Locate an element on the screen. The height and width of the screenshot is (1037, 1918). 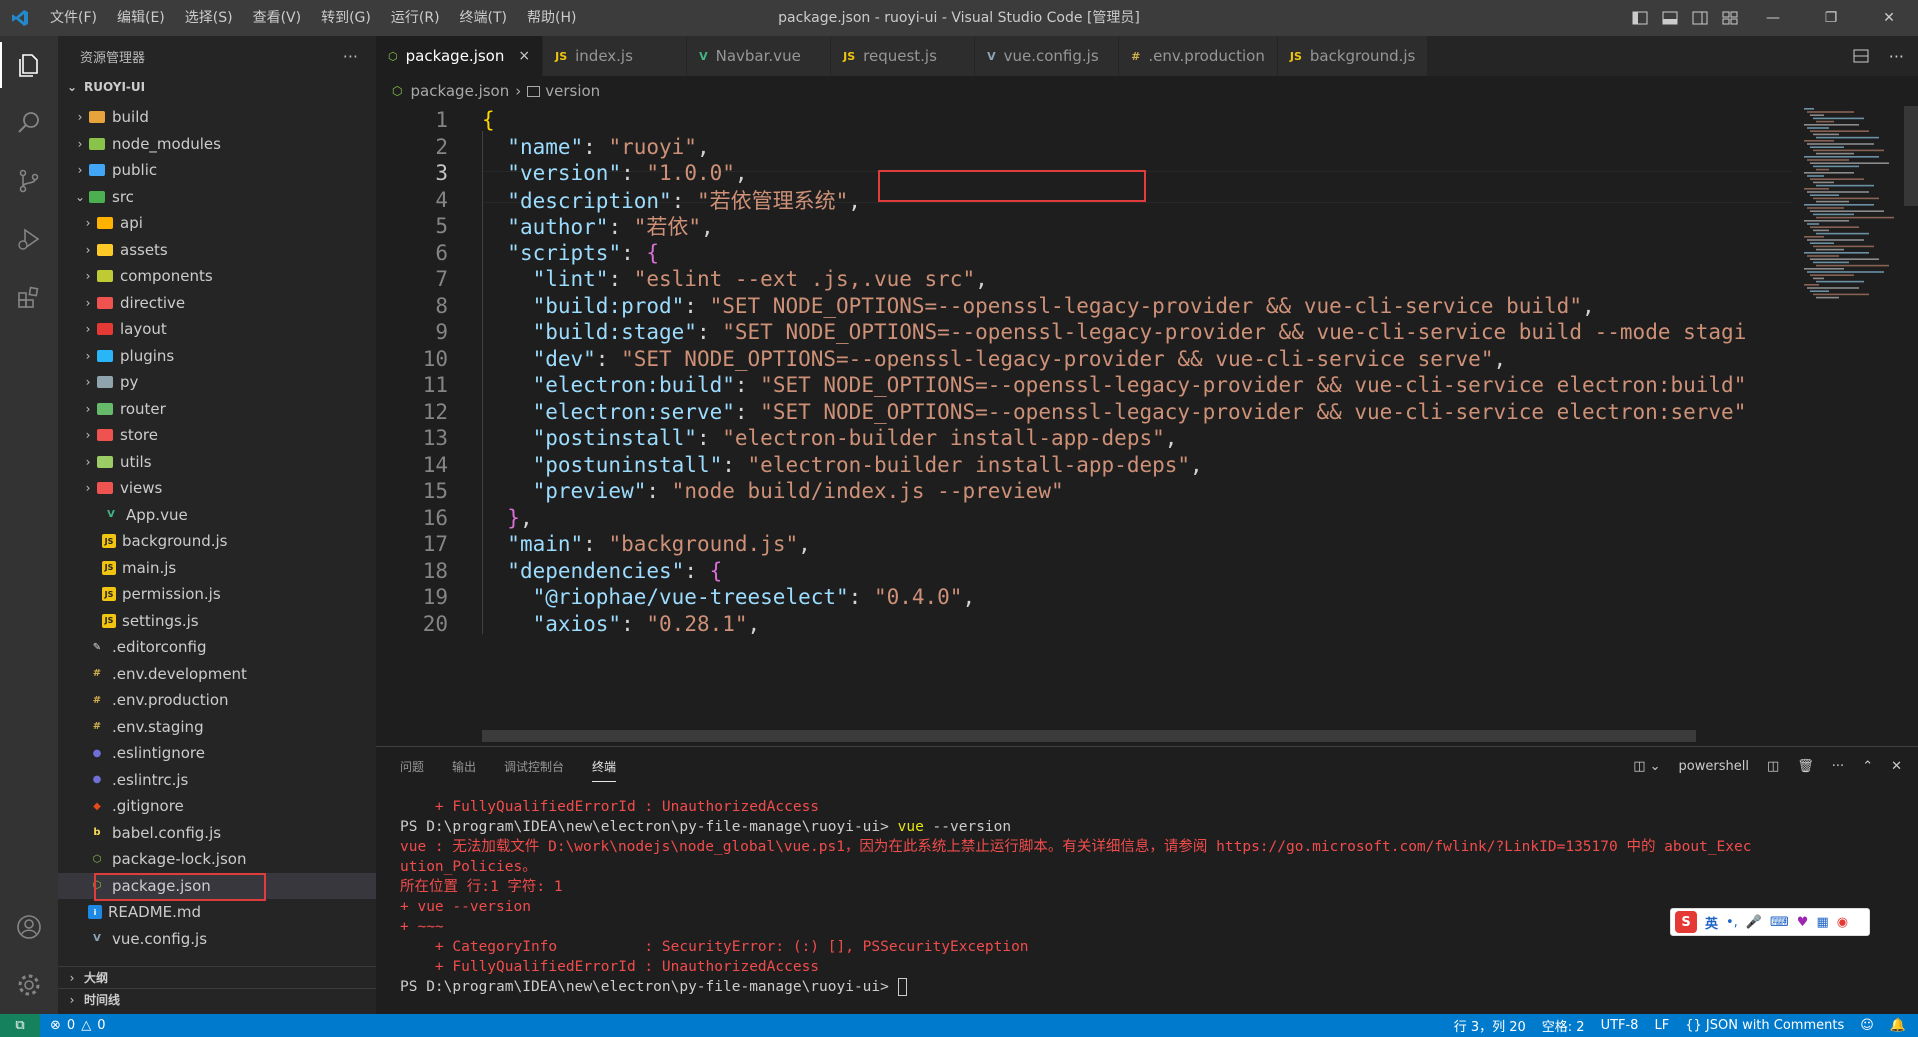
editor-tab: # .env.production is located at coordinates (1198, 56).